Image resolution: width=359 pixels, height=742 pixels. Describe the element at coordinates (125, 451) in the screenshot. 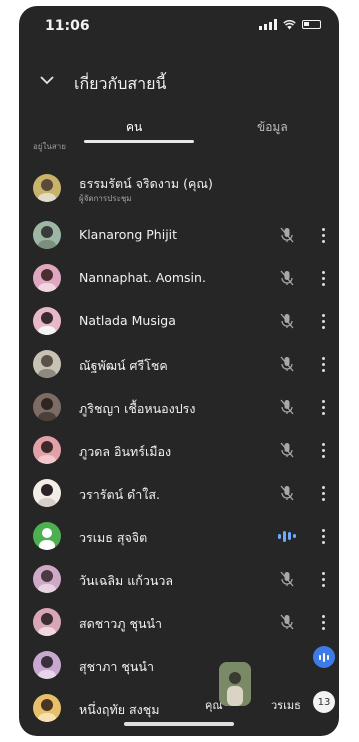

I see `participant-name: ภูวดล อินทร์เมือง` at that location.